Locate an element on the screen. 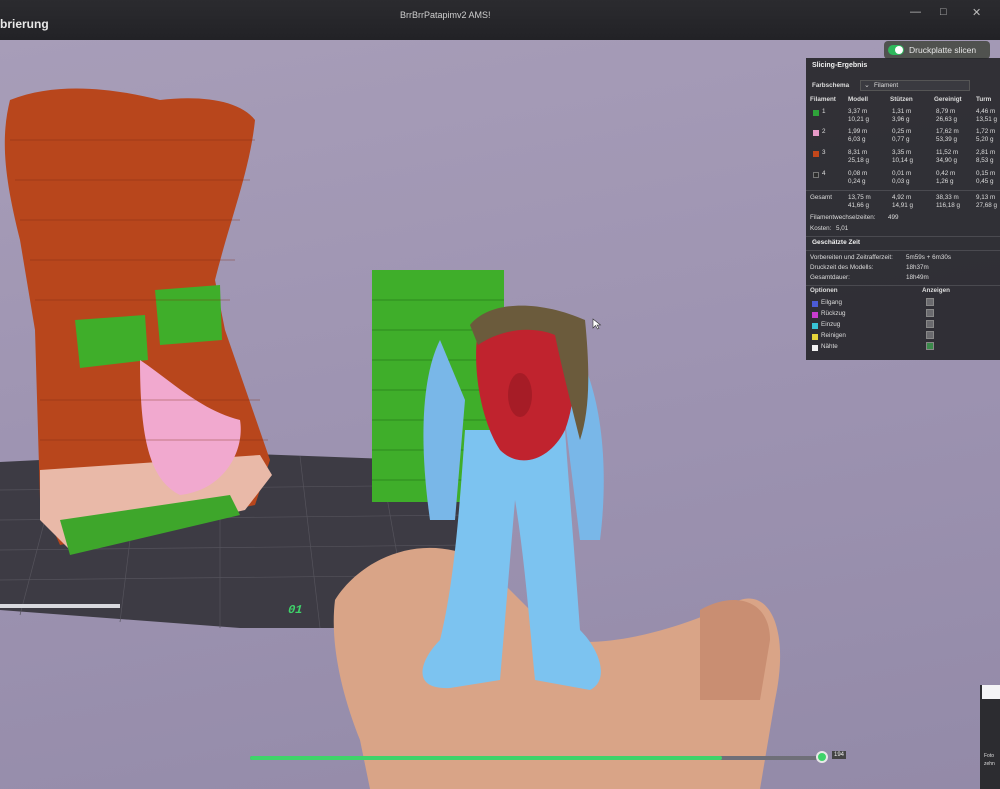 The width and height of the screenshot is (1000, 789). color-scheme-select: ⌄ Filament is located at coordinates (915, 85).